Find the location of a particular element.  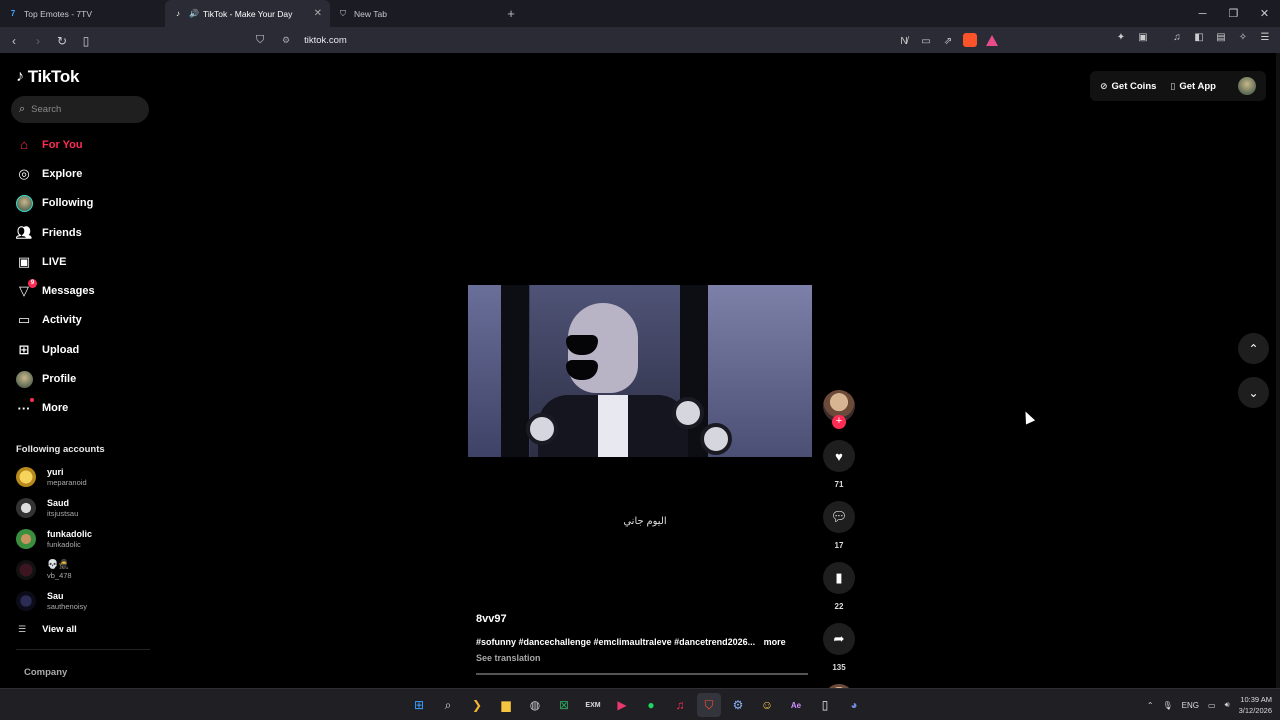

phone-icon: ▯ is located at coordinates (1173, 85).